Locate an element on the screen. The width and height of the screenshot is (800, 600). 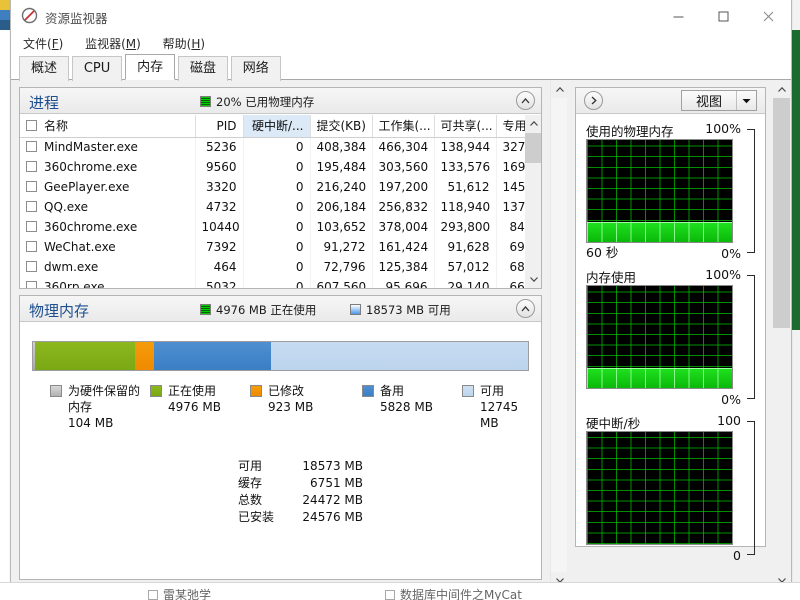
process-pid: 464 is located at coordinates (219, 267).